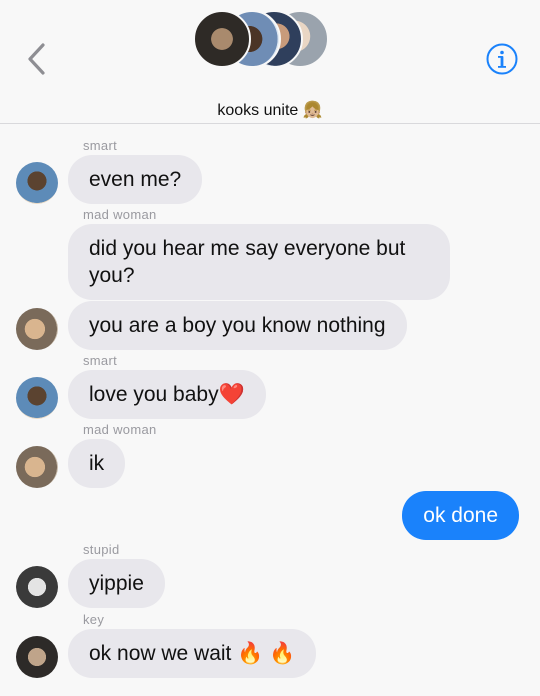 Image resolution: width=540 pixels, height=696 pixels. Describe the element at coordinates (101, 549) in the screenshot. I see `sender-name: stupid` at that location.